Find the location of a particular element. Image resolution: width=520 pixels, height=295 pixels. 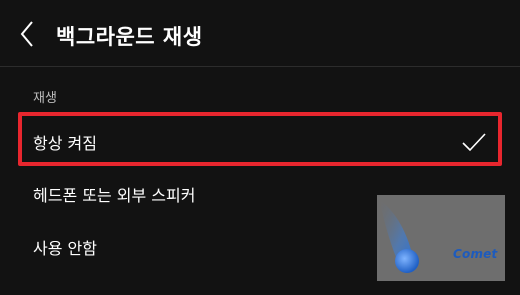

section-label: 재생 is located at coordinates (45, 98).